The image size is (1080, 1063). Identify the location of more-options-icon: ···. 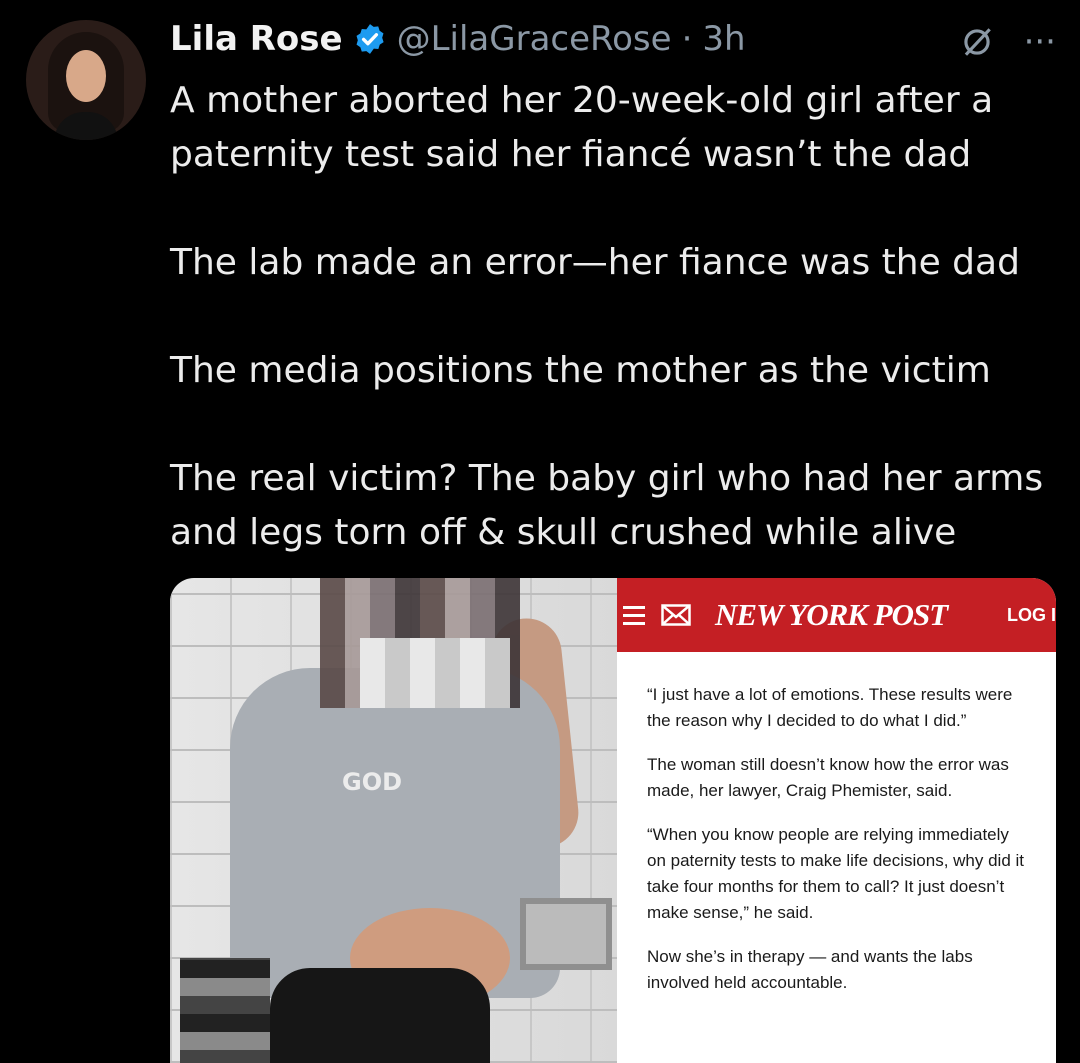
(1040, 42).